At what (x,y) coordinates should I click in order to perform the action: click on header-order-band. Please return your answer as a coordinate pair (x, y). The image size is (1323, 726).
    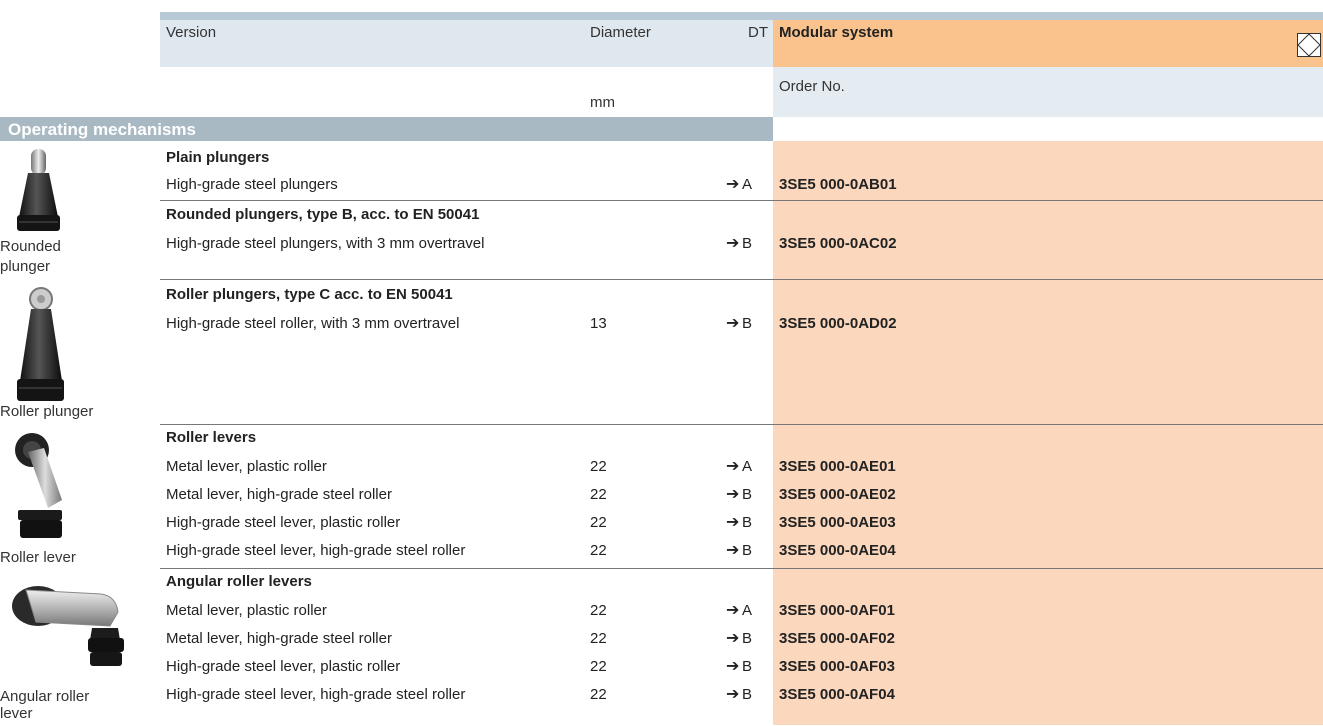
    Looking at the image, I should click on (1048, 92).